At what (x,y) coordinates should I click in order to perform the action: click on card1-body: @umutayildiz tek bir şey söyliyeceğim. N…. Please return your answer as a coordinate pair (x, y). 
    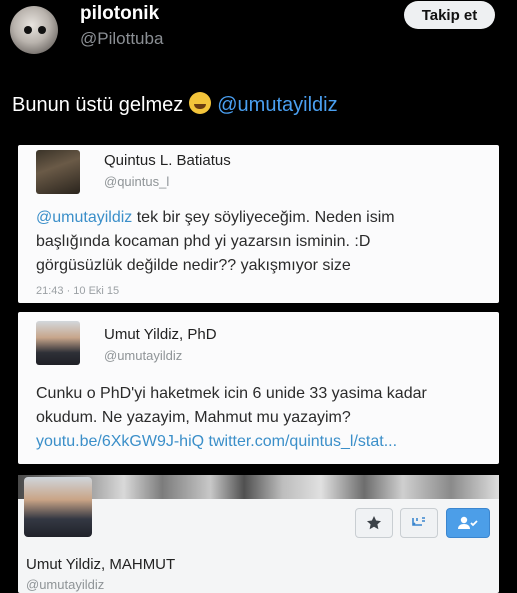
    Looking at the image, I should click on (246, 242).